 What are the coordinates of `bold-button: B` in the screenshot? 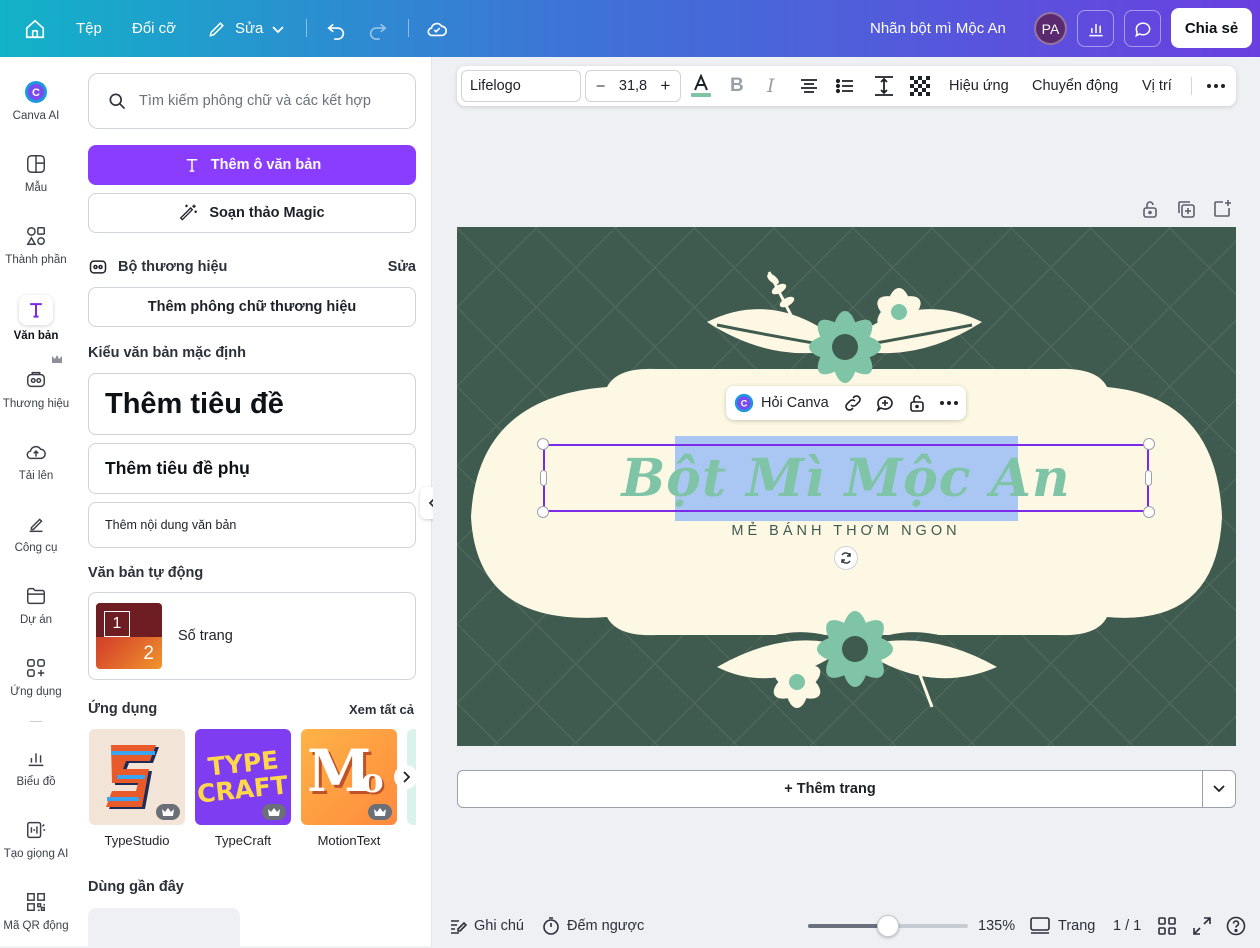 It's located at (737, 86).